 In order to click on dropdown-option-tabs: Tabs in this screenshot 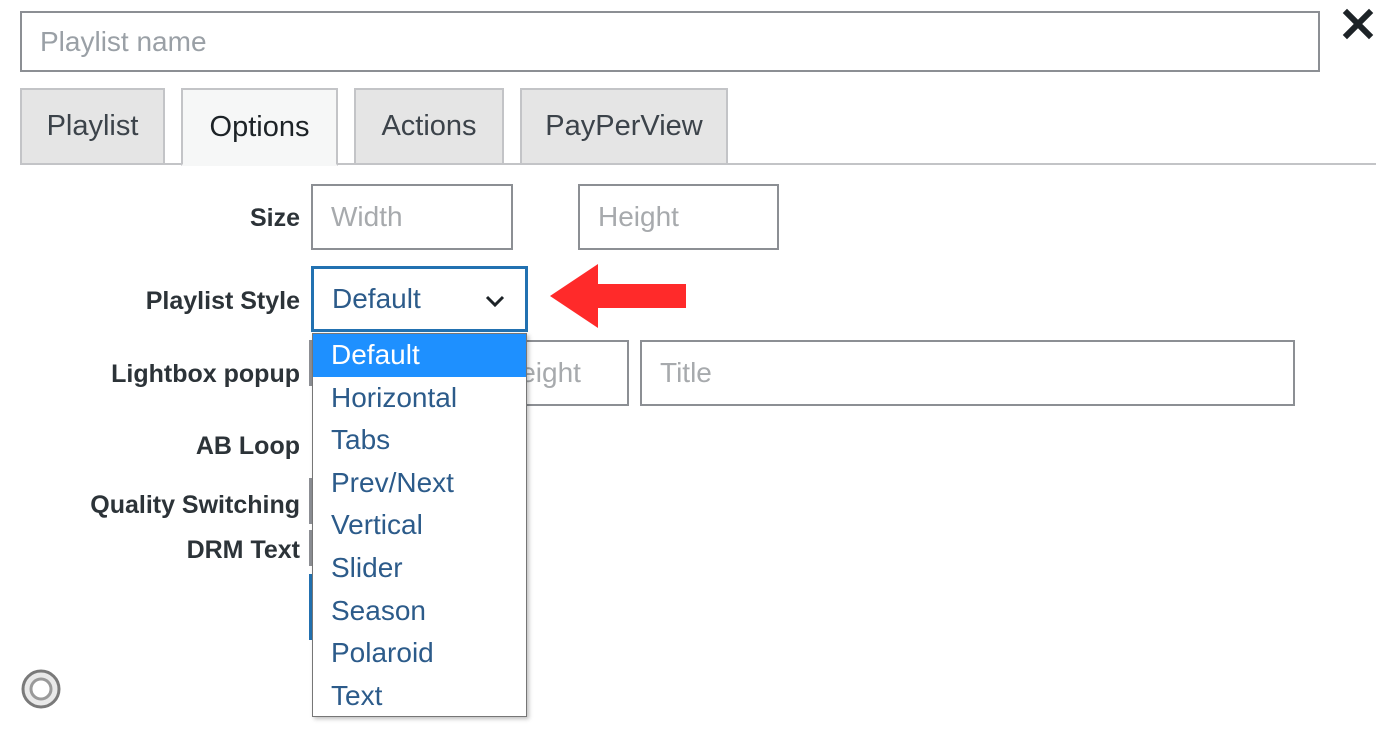, I will do `click(419, 440)`.